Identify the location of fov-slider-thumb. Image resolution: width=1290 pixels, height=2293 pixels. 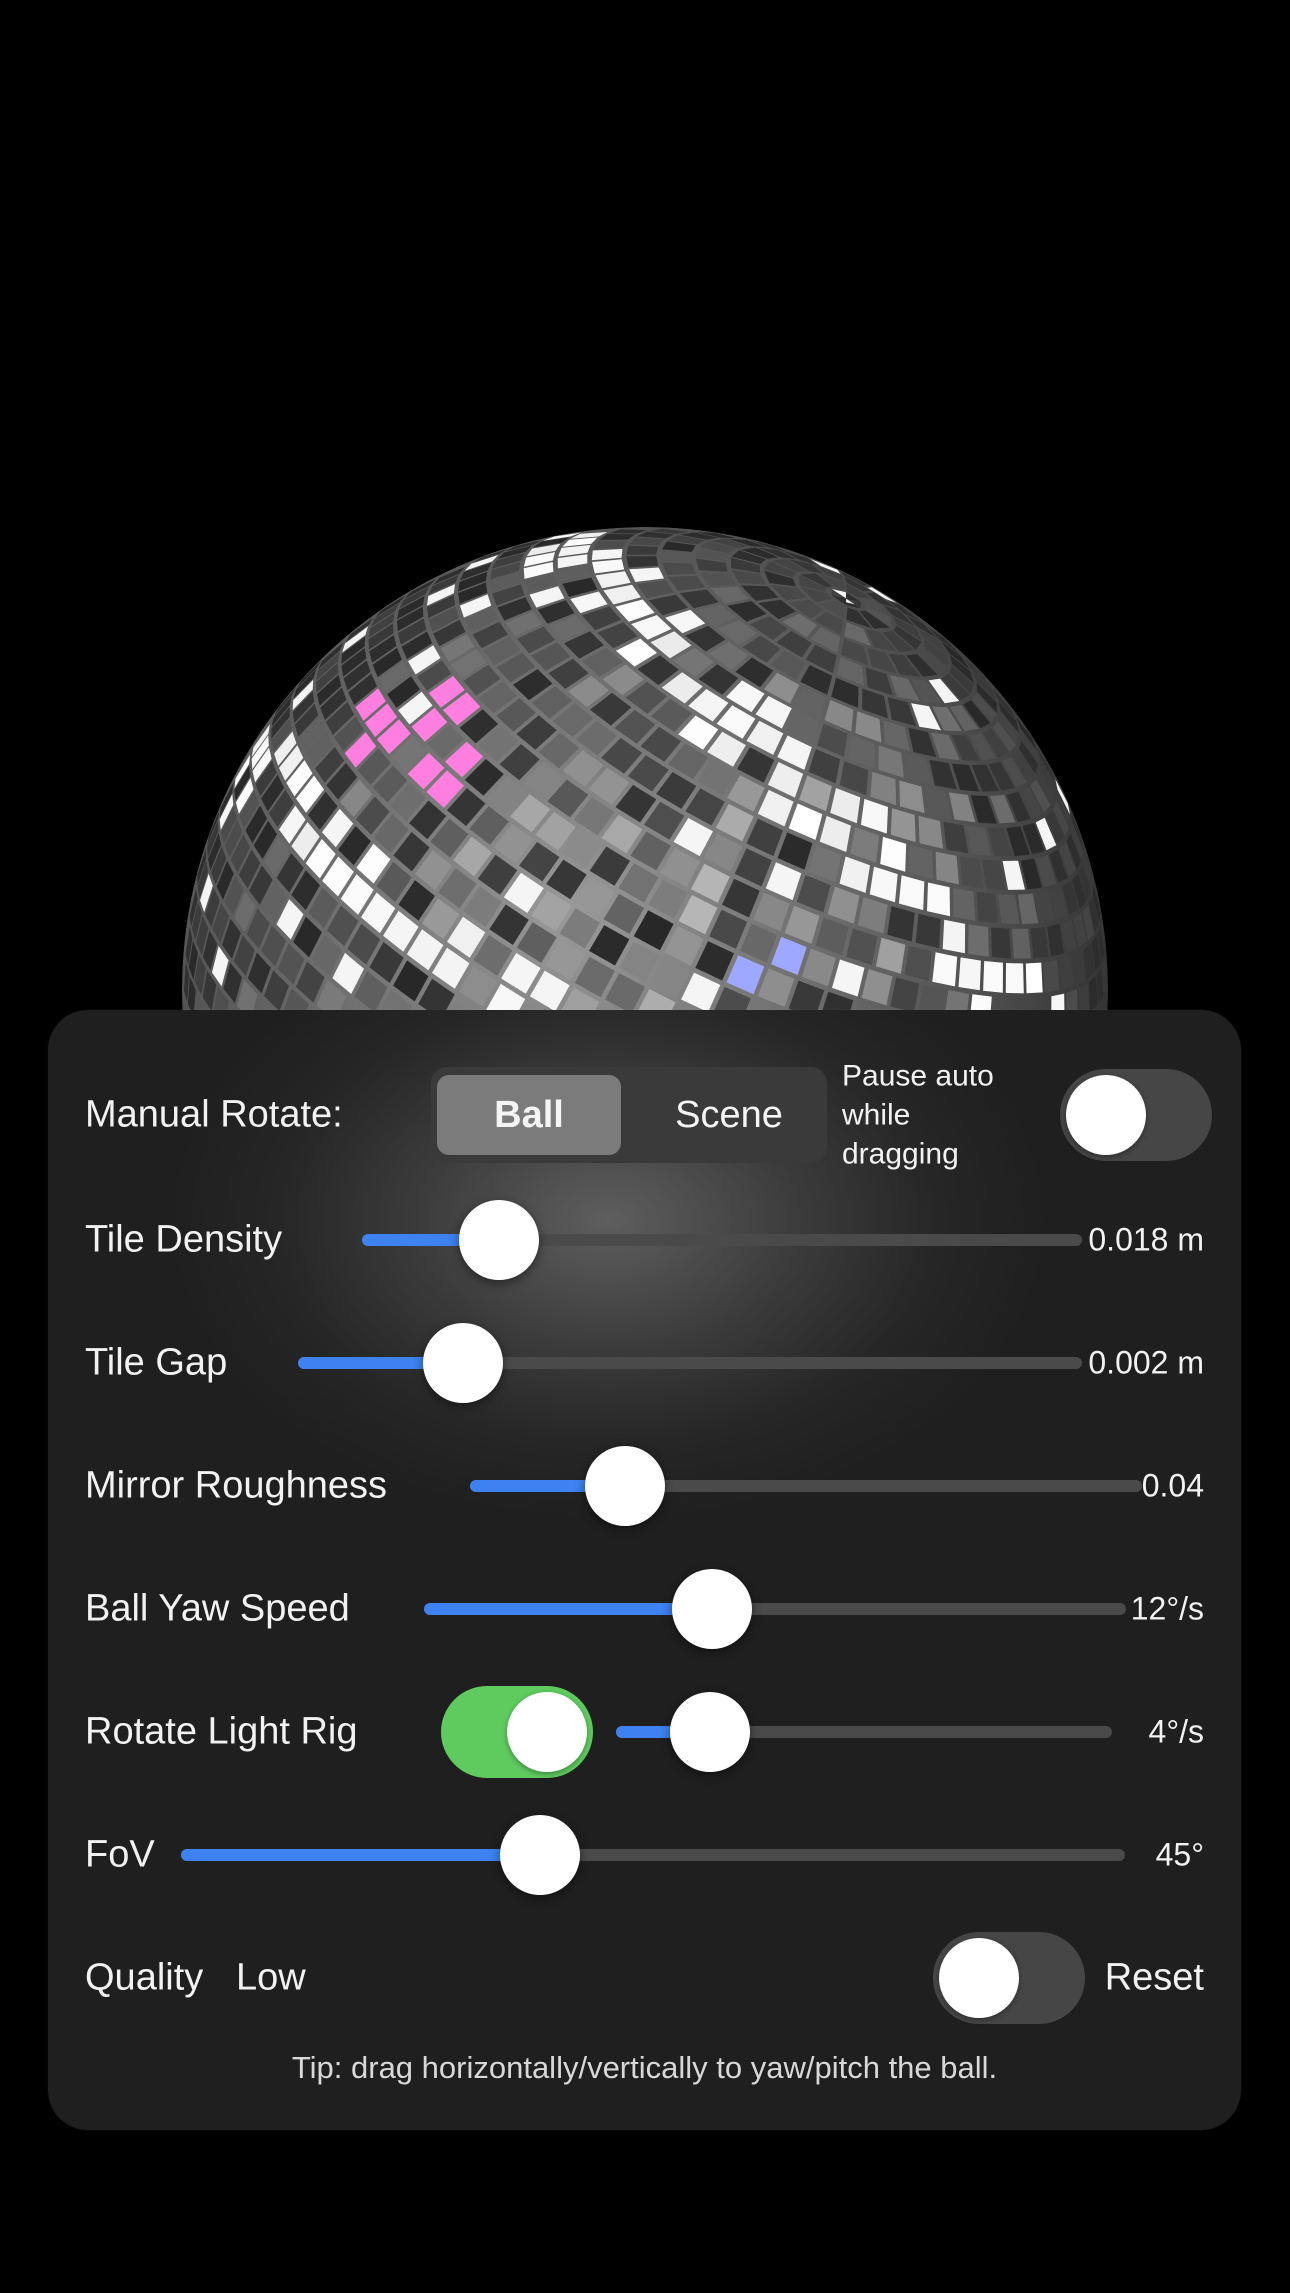
(539, 1855).